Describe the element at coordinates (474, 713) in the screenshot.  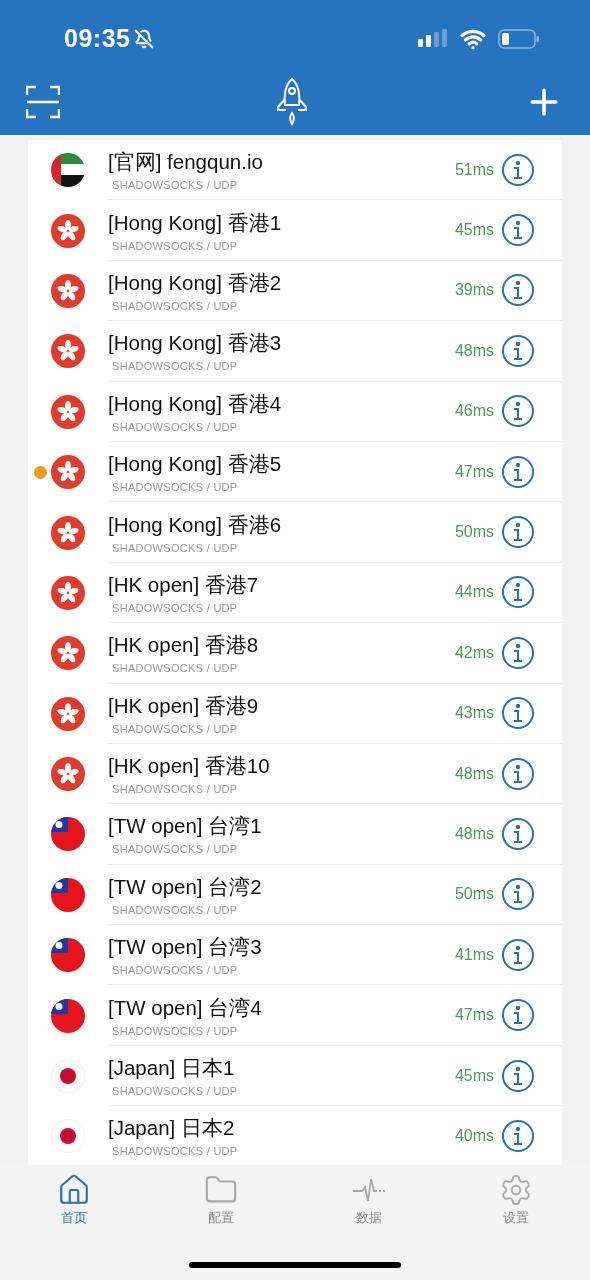
I see `latency: 43ms` at that location.